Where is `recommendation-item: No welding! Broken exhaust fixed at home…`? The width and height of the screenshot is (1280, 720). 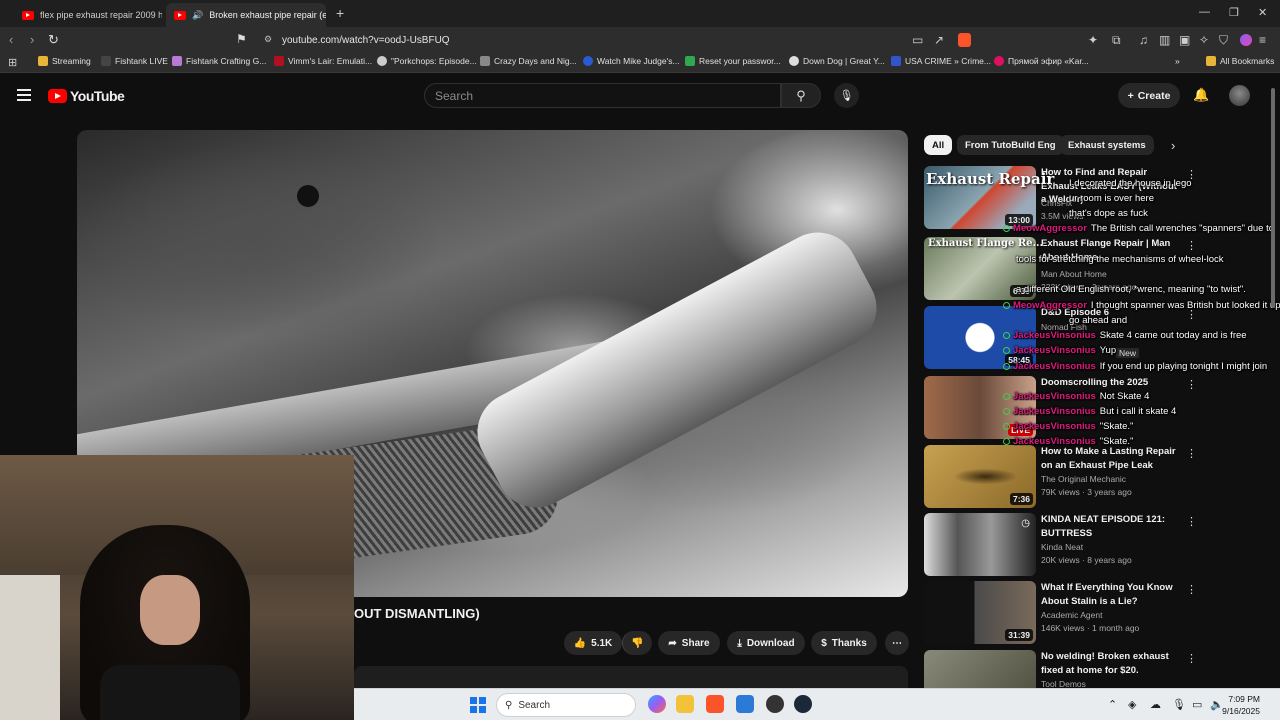 recommendation-item: No welding! Broken exhaust fixed at home… is located at coordinates (1094, 669).